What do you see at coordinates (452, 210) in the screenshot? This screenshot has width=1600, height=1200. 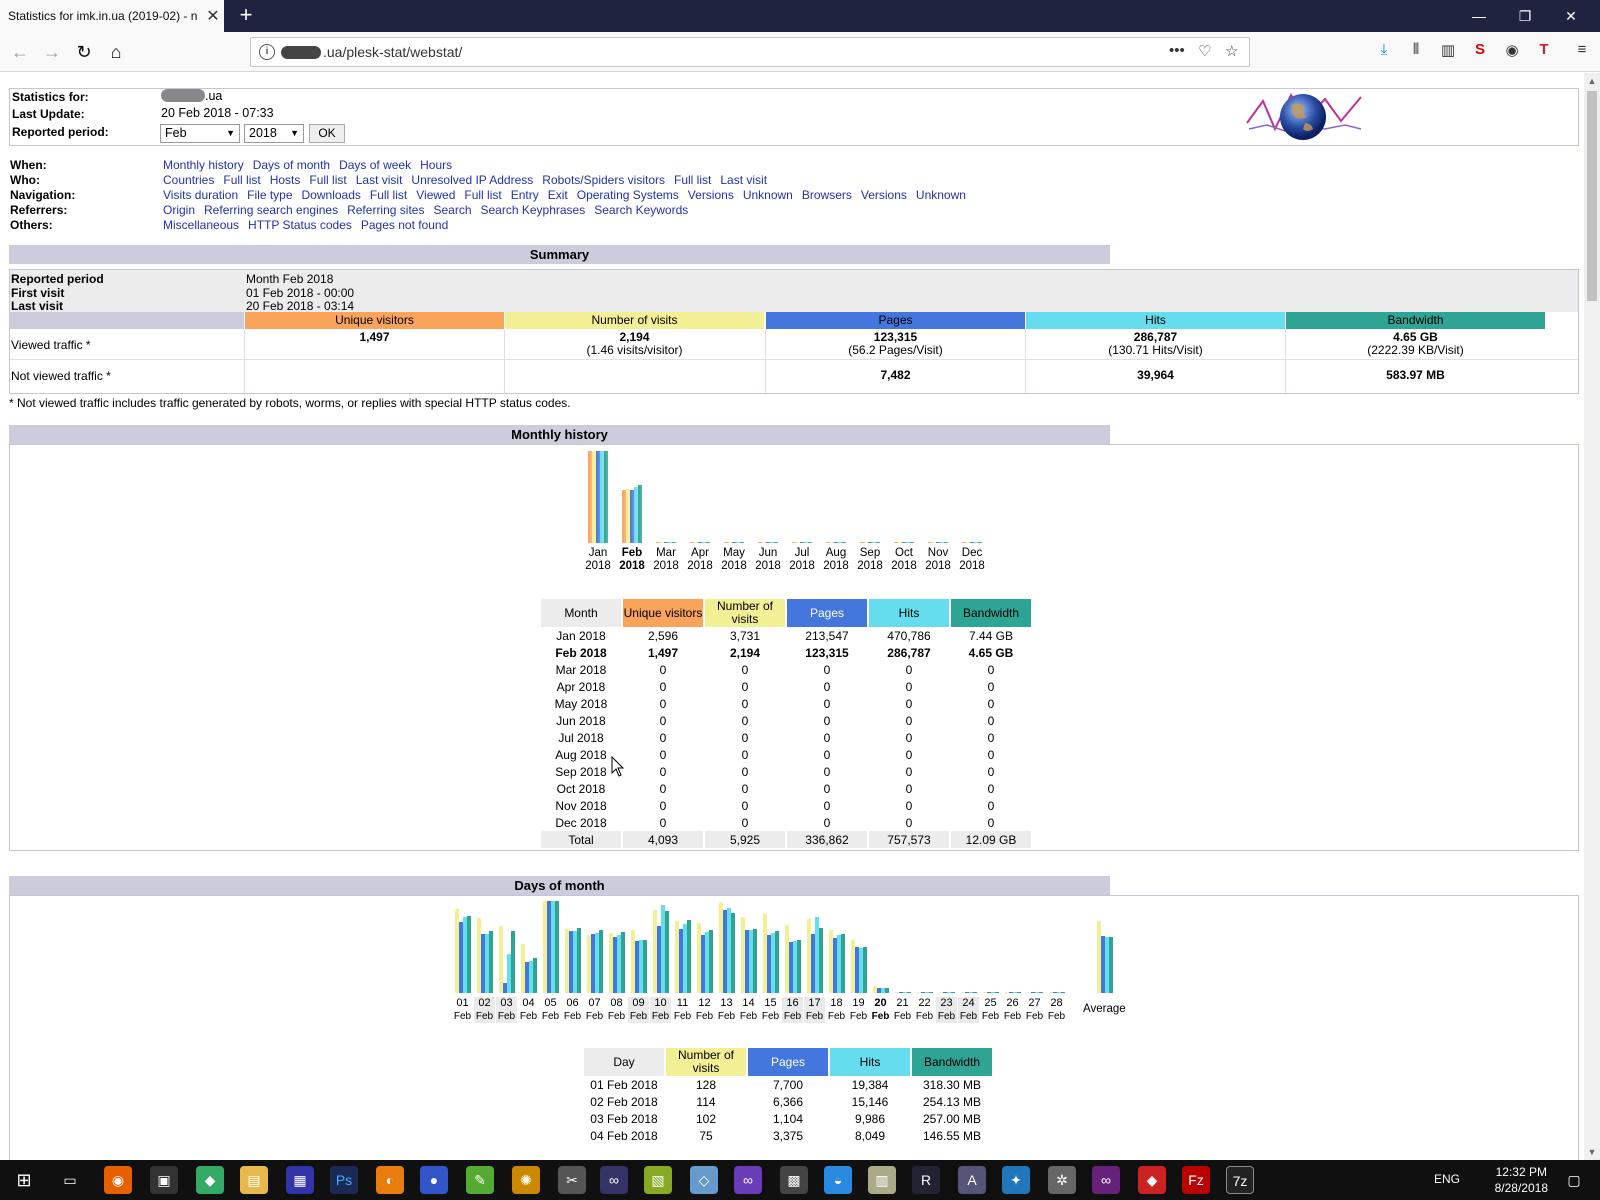 I see `nav-link: Search` at bounding box center [452, 210].